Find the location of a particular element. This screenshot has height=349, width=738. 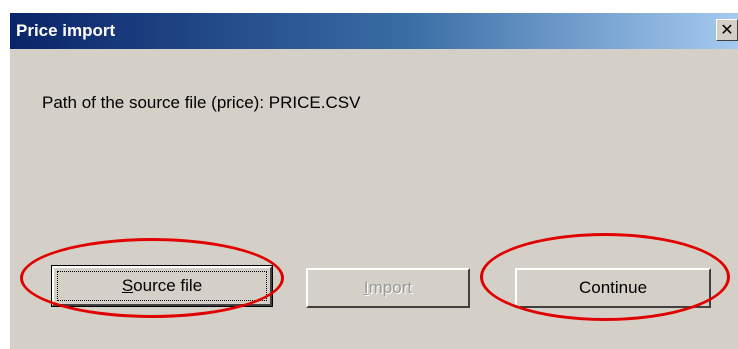

close-icon: ✕ is located at coordinates (727, 29).